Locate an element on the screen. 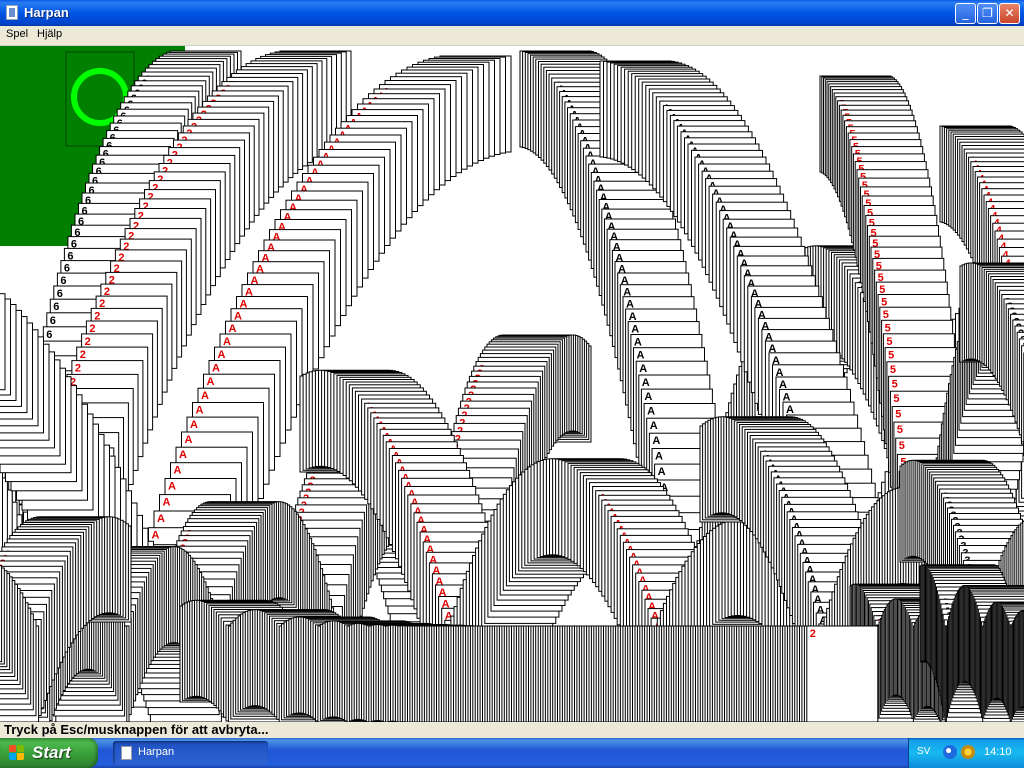  taskbar-item-label: Harpan is located at coordinates (156, 752).